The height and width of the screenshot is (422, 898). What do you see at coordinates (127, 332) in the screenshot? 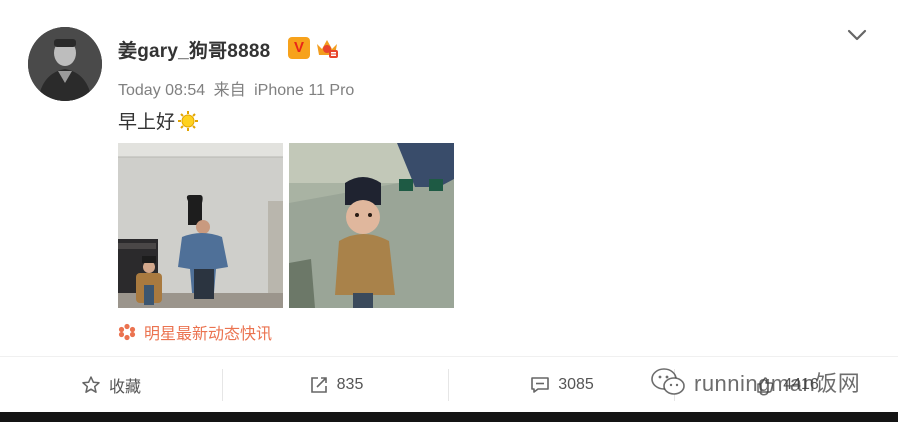
I see `snowflake-icon` at bounding box center [127, 332].